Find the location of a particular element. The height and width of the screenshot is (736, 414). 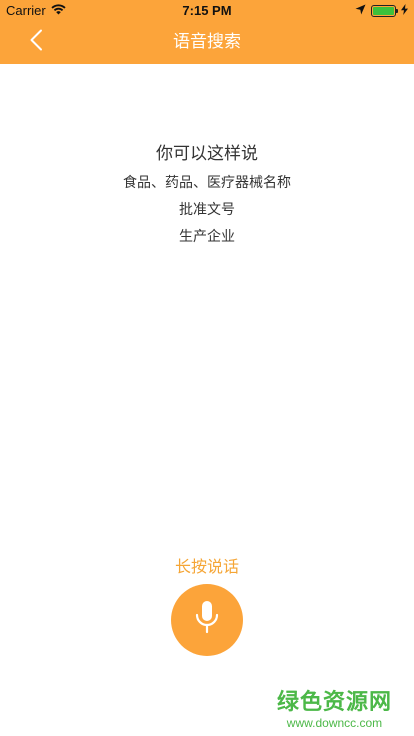

hint-line-approval-number: 批准文号 is located at coordinates (207, 210).